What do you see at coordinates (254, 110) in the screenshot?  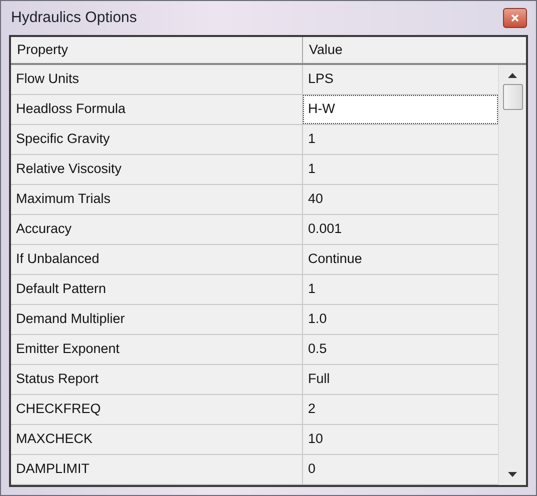 I see `table-row: Headloss Formula H-W` at bounding box center [254, 110].